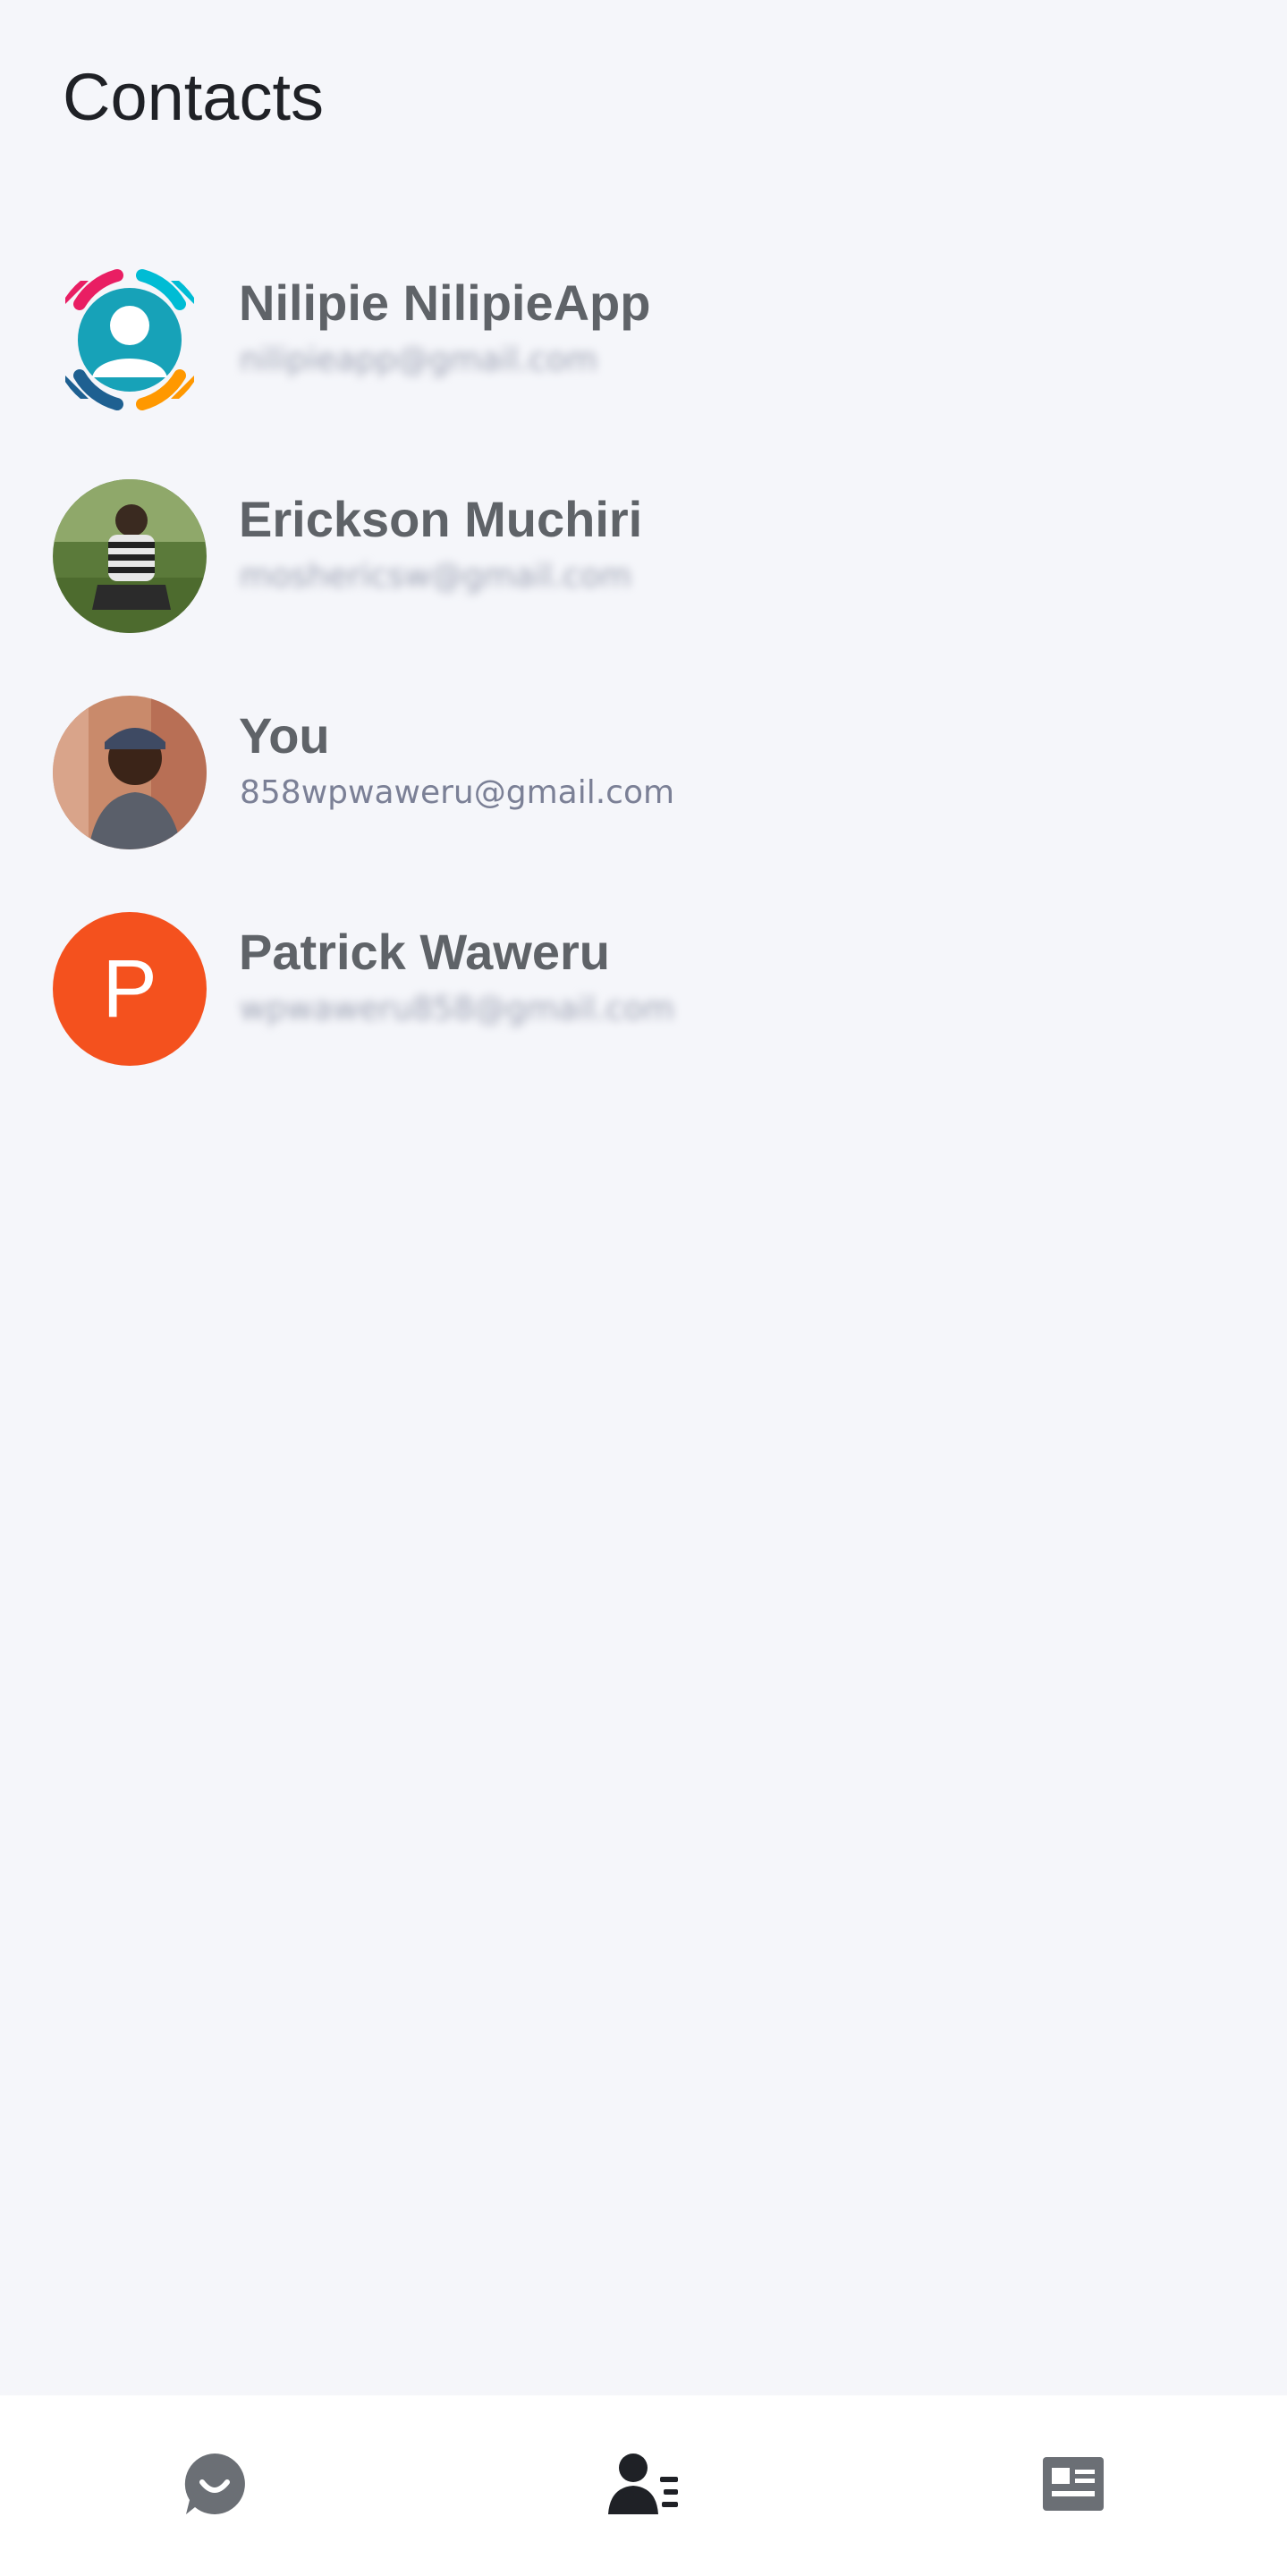 Image resolution: width=1287 pixels, height=2576 pixels. Describe the element at coordinates (435, 576) in the screenshot. I see `contact-email: moshericsw@gmail.com` at that location.